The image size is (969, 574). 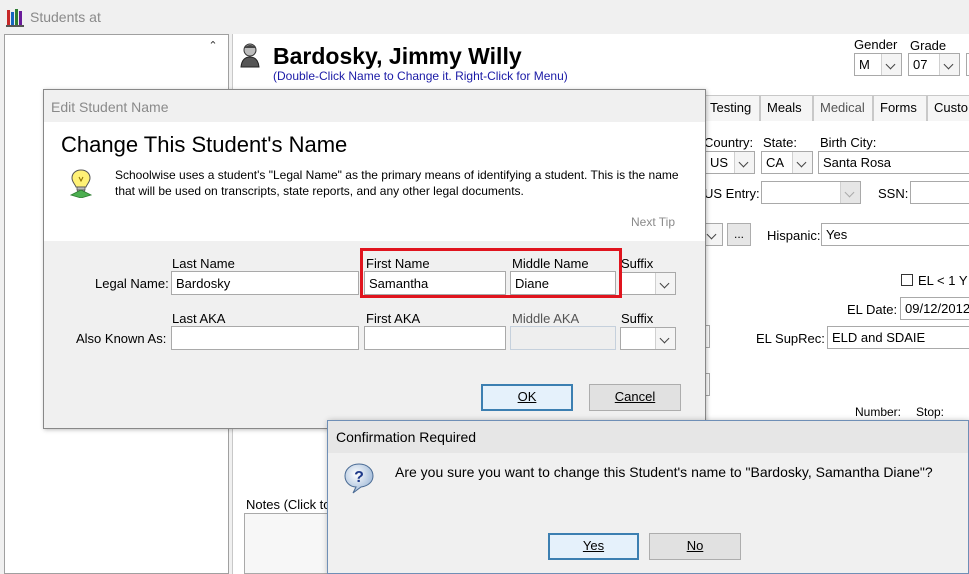 What do you see at coordinates (872, 309) in the screenshot?
I see `el-date-label: EL Date:` at bounding box center [872, 309].